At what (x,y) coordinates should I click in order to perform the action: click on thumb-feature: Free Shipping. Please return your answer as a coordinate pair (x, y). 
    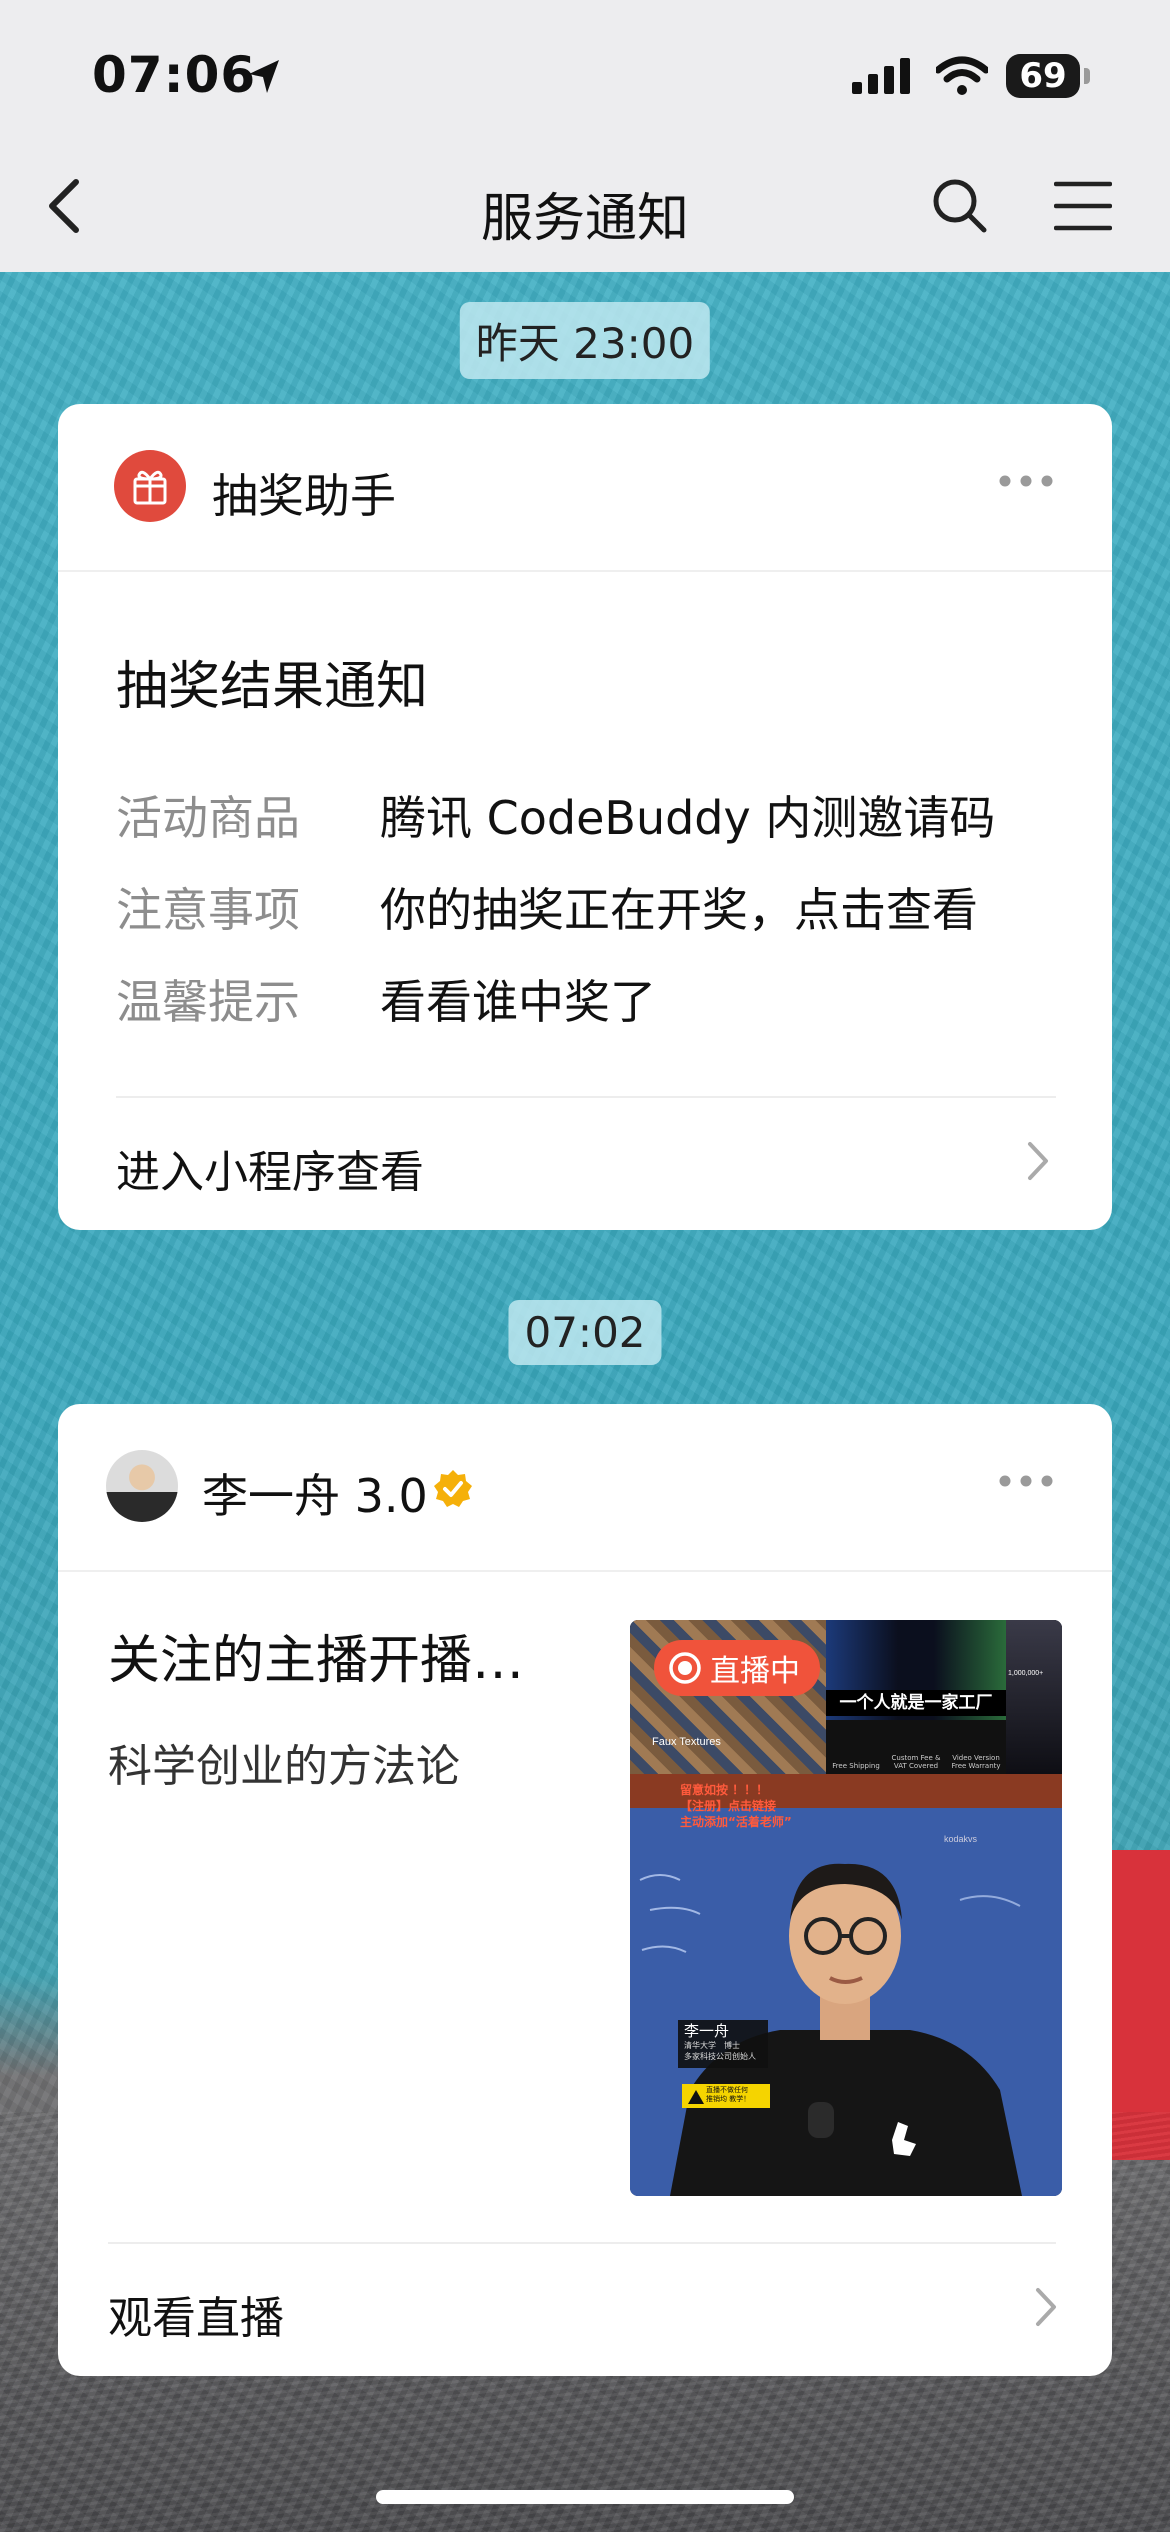
    Looking at the image, I should click on (856, 1766).